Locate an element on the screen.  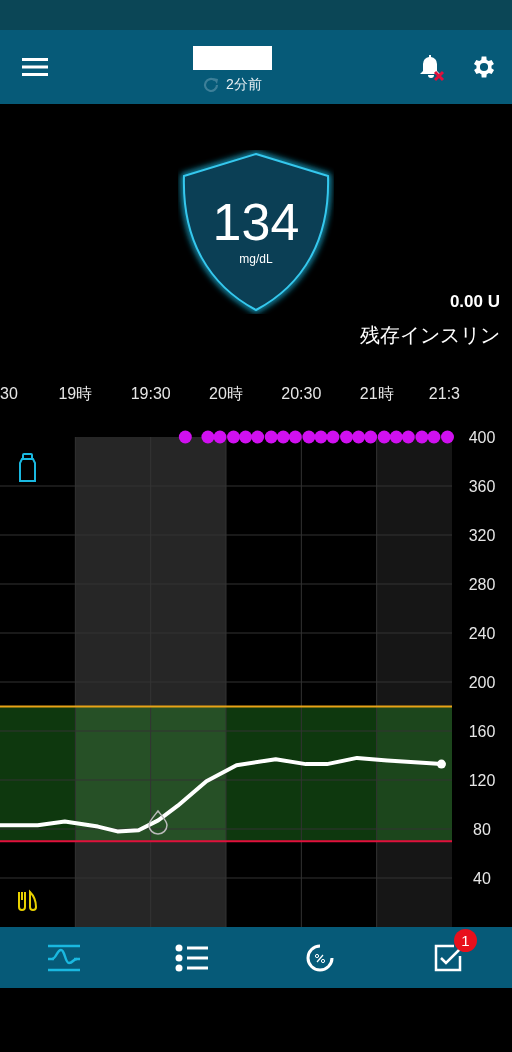
glucose-unit: mg/dL is located at coordinates (256, 259).